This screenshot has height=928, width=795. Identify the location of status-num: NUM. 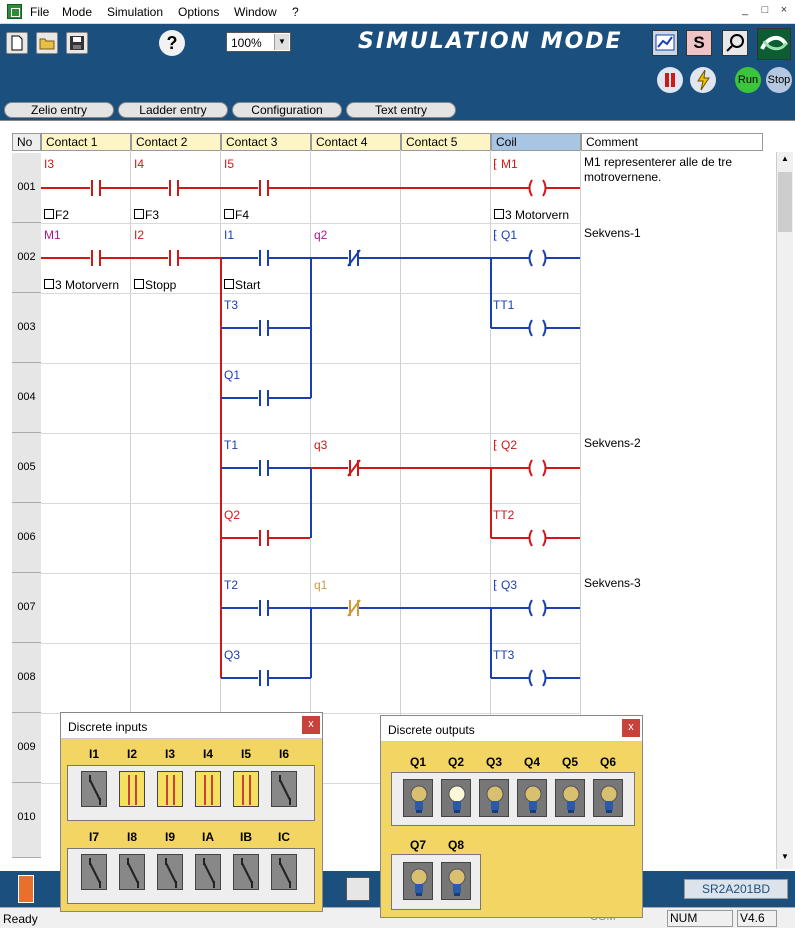
(700, 918).